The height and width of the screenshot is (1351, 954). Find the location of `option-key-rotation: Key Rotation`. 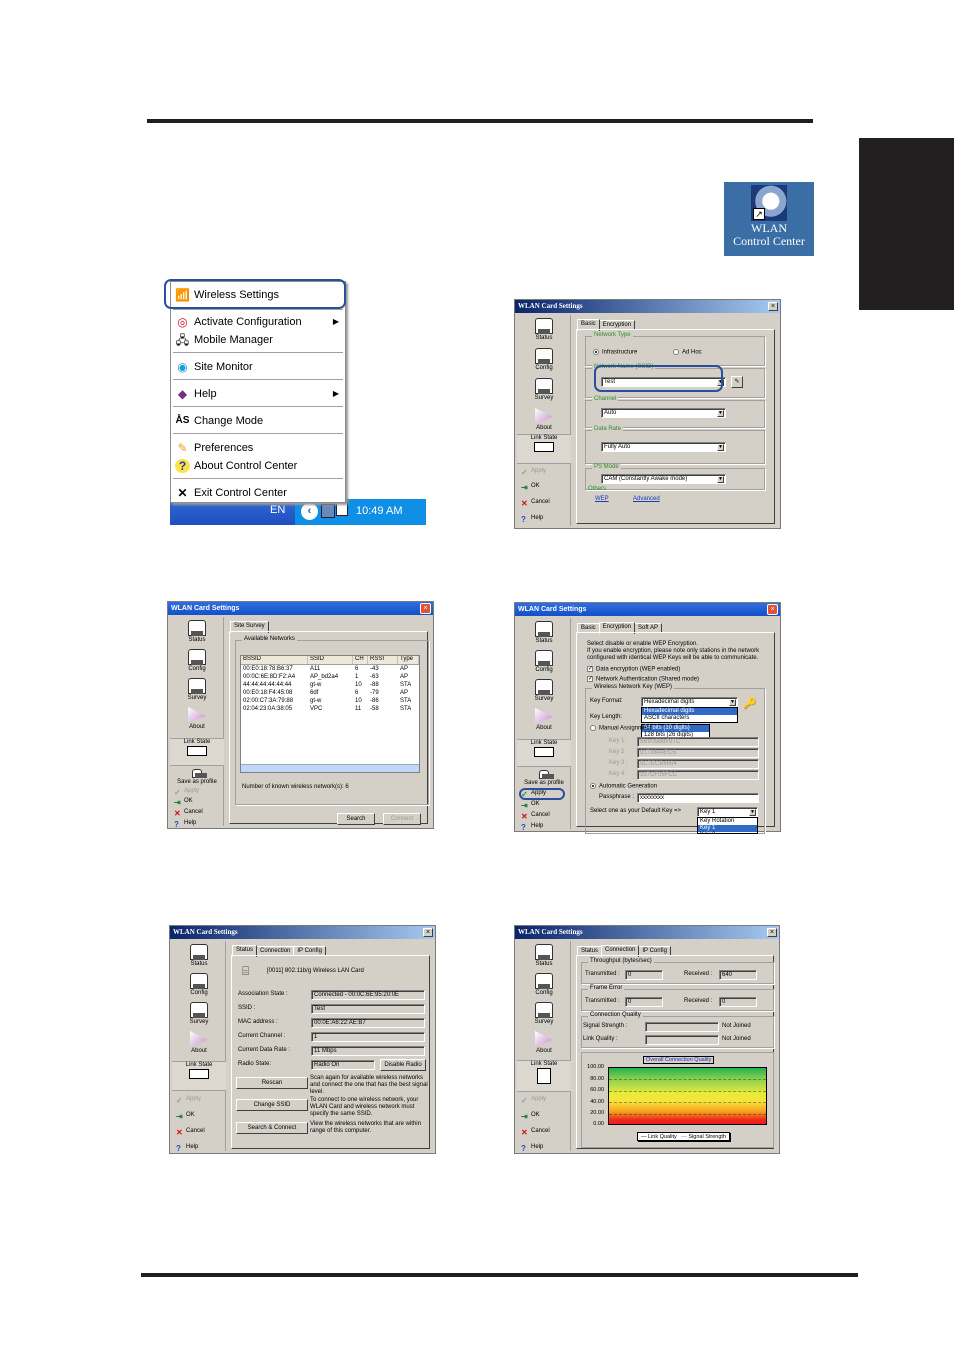

option-key-rotation: Key Rotation is located at coordinates (727, 821).